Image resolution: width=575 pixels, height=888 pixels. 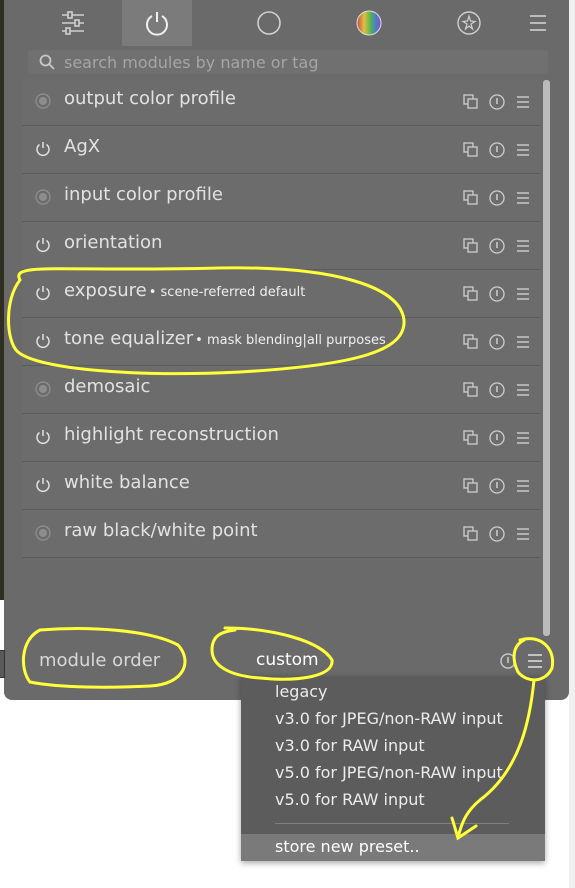 I want to click on module-row: input color profile, so click(x=281, y=198).